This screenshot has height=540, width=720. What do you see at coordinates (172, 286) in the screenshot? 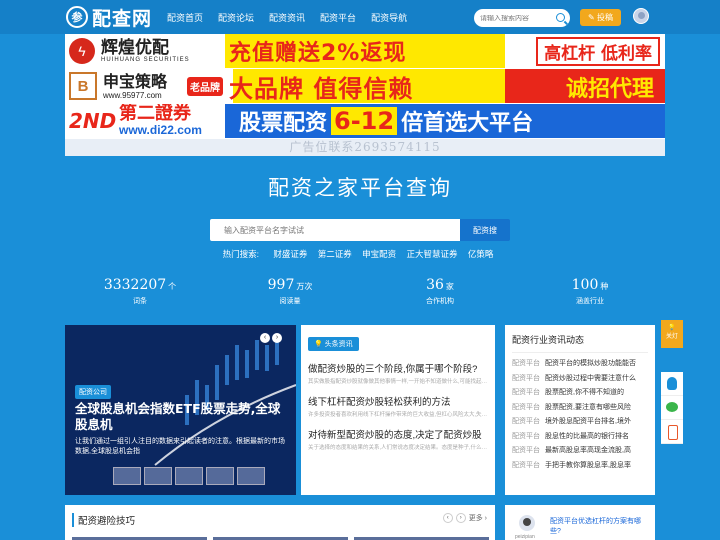
I see `stat-unit: 个` at bounding box center [172, 286].